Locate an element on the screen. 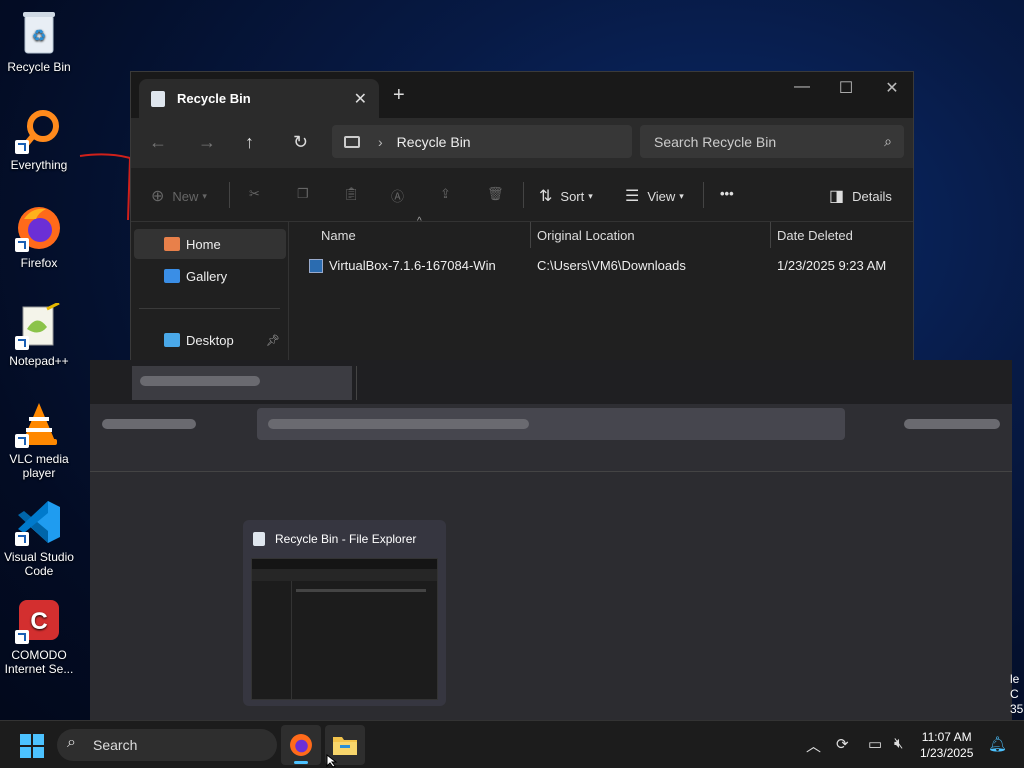 This screenshot has height=768, width=1024. chevron-right-icon: › is located at coordinates (380, 141).